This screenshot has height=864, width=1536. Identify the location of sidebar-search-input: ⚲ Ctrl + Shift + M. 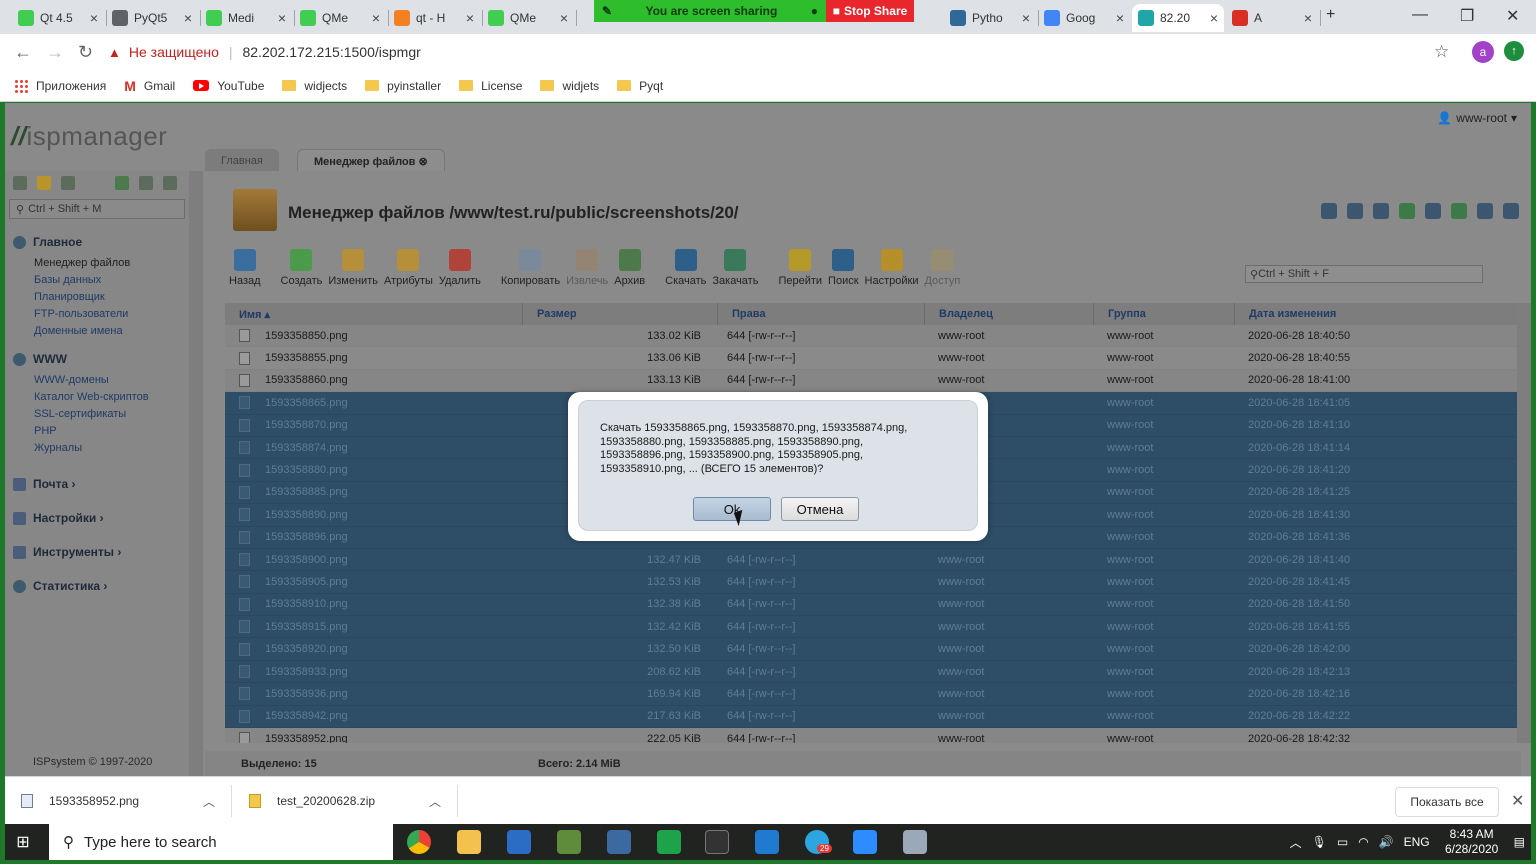
(97, 209).